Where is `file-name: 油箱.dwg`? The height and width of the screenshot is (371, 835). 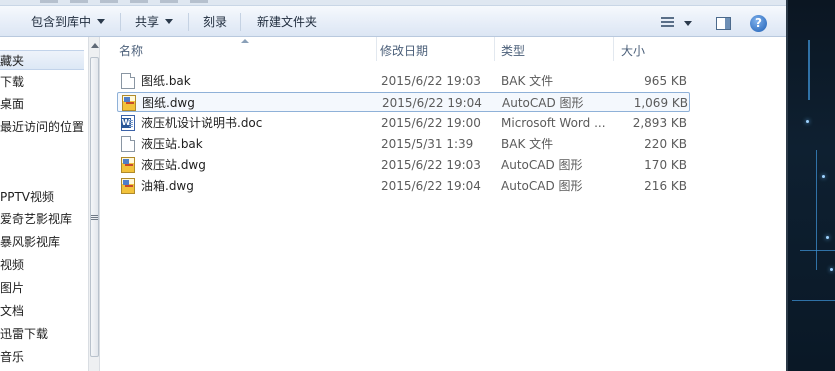 file-name: 油箱.dwg is located at coordinates (167, 186).